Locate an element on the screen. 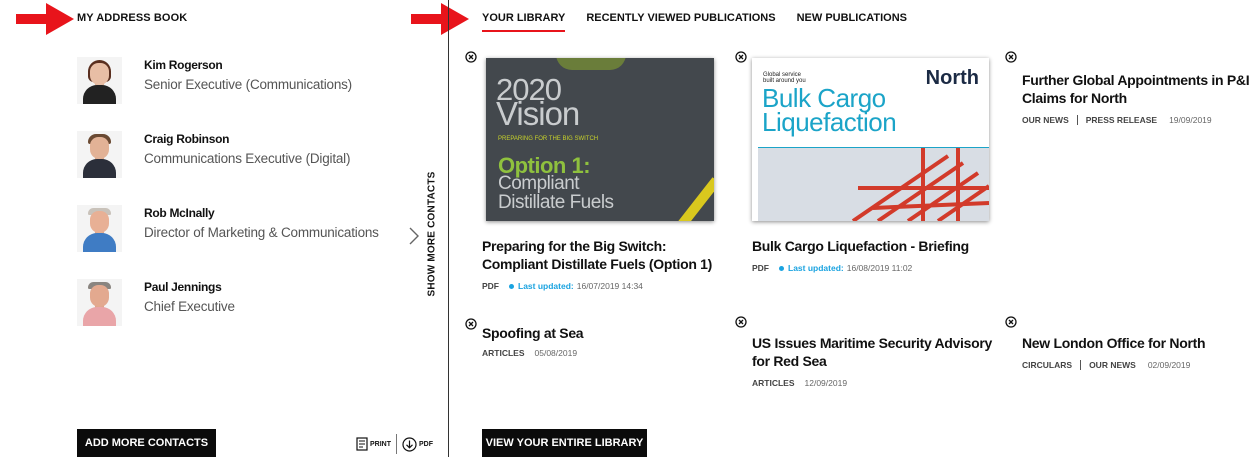 The height and width of the screenshot is (457, 1253). publication-title: Bulk Cargo Liquefaction - Briefing is located at coordinates (872, 246).